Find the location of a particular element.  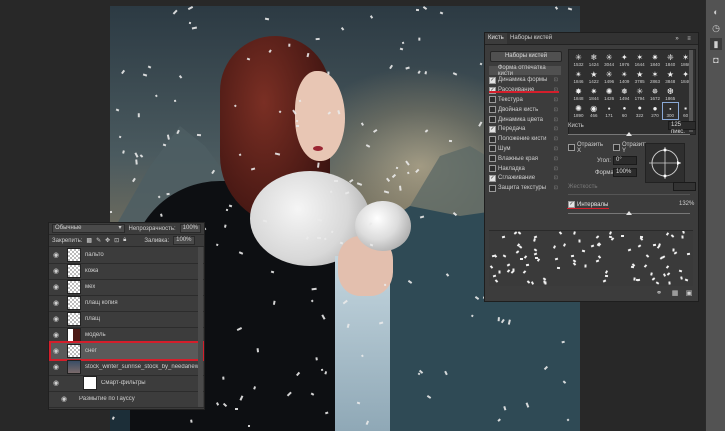

brush-preset-cell: ✦ 1976 is located at coordinates (624, 60).